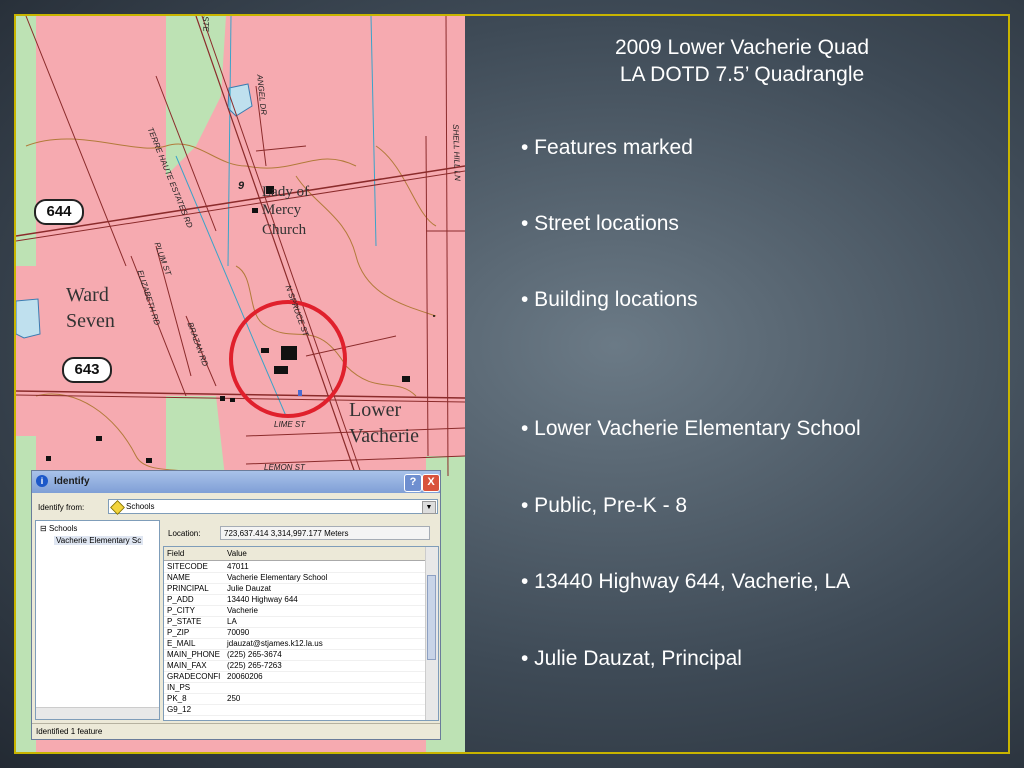 The height and width of the screenshot is (768, 1024). Describe the element at coordinates (284, 230) in the screenshot. I see `place-label-church: Church` at that location.